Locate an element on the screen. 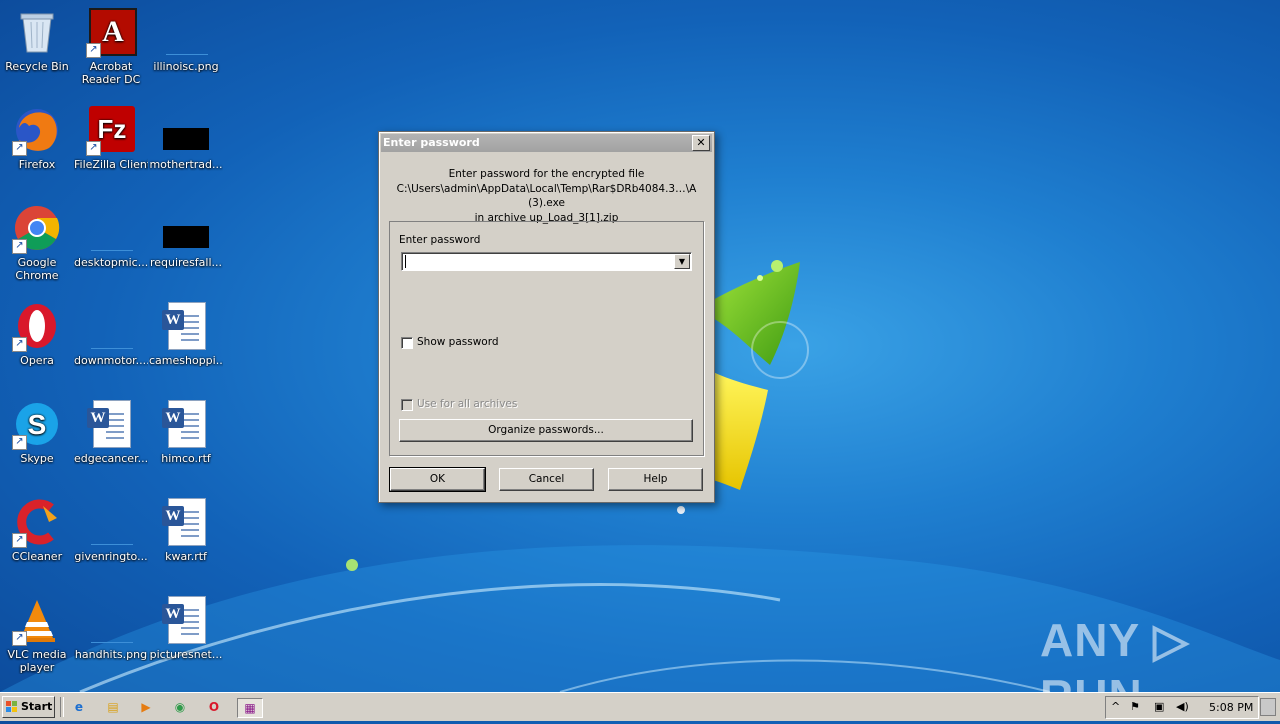 This screenshot has height=724, width=1280. recycle-bin-icon is located at coordinates (37, 32).